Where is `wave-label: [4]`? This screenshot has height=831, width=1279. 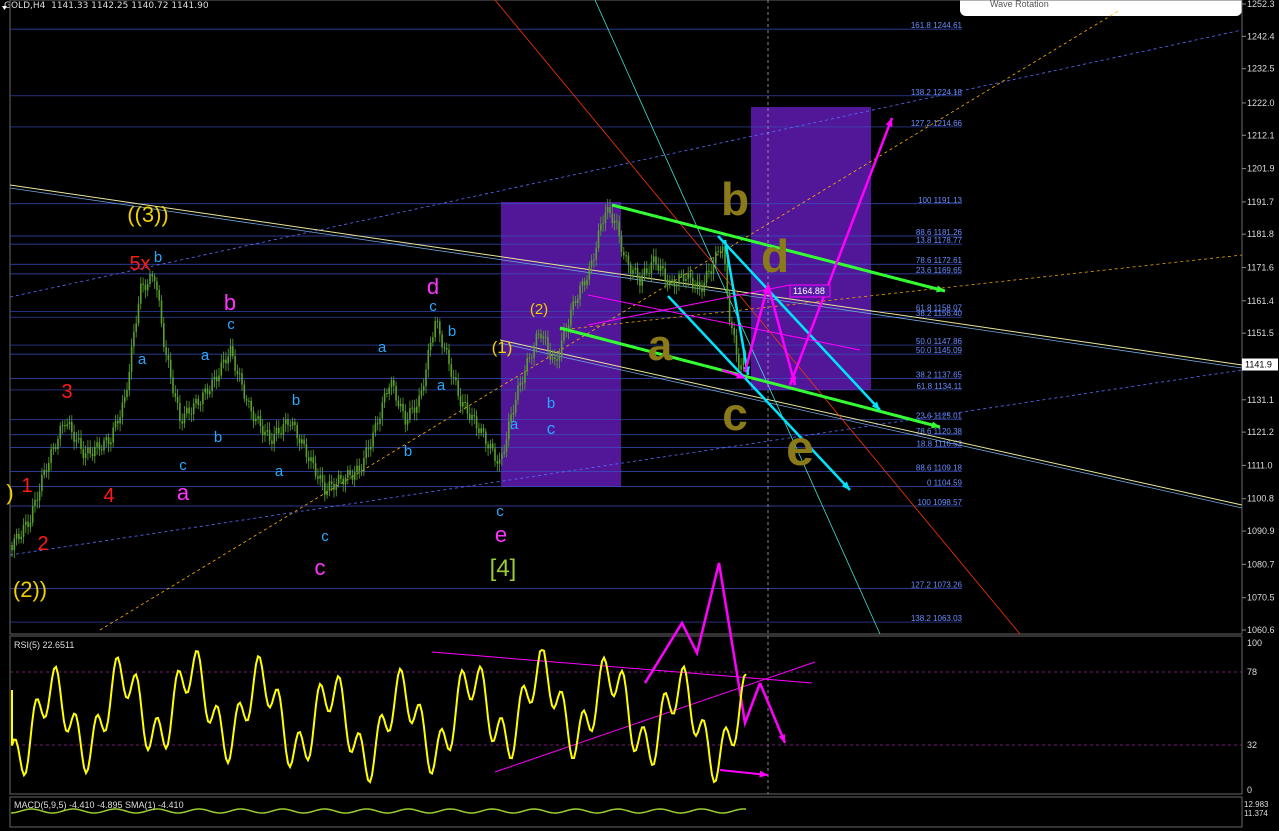
wave-label: [4] is located at coordinates (503, 568).